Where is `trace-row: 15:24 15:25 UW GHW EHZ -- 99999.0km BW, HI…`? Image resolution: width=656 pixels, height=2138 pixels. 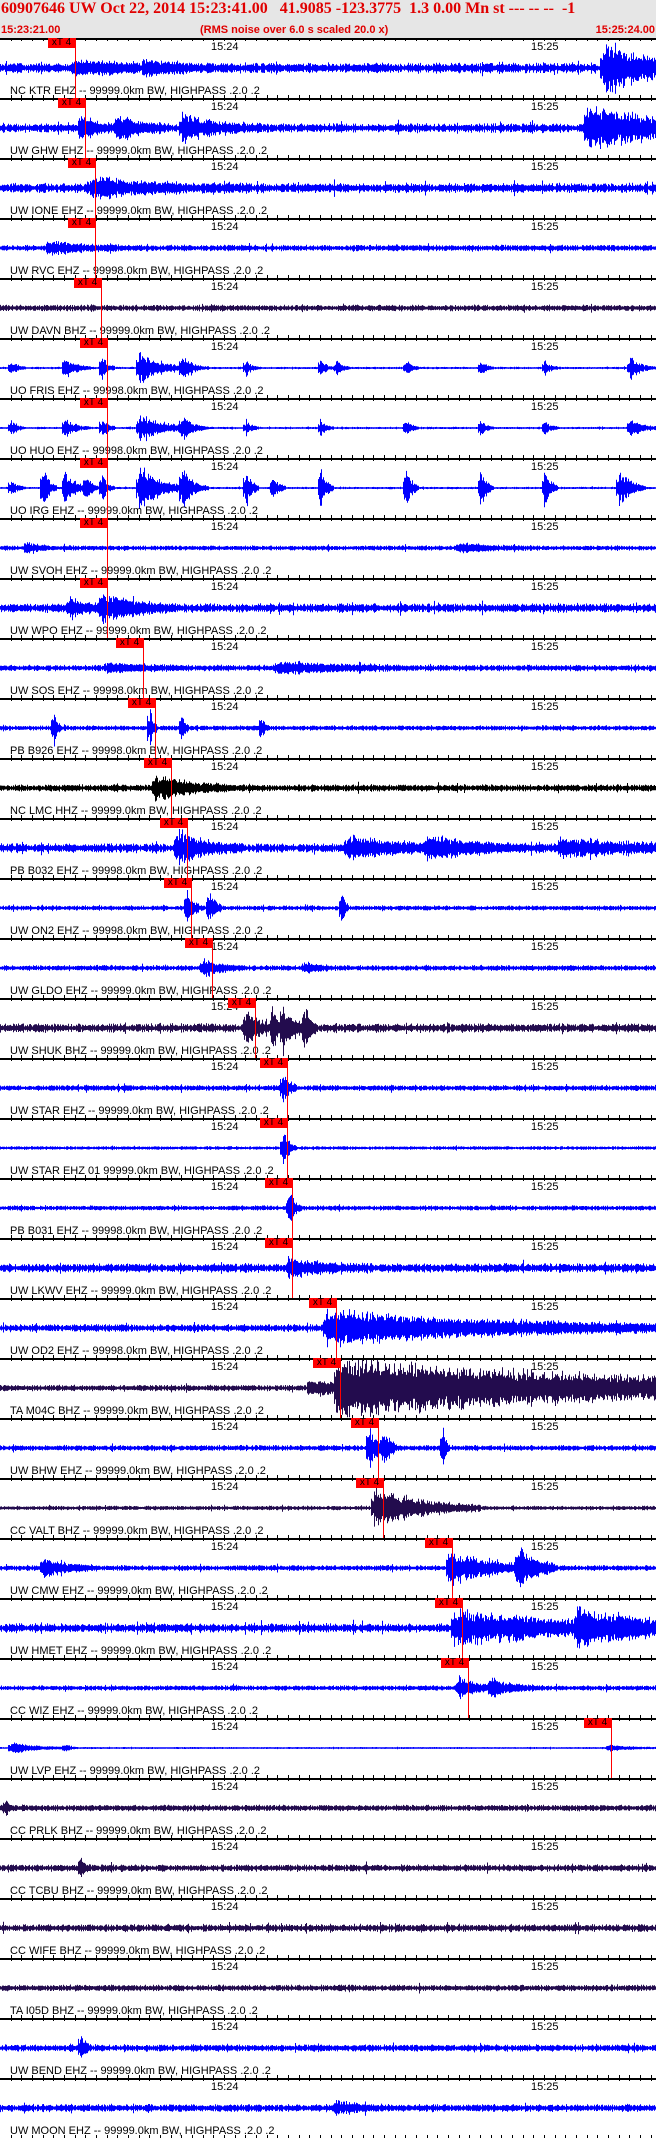
trace-row: 15:24 15:25 UW GHW EHZ -- 99999.0km BW, HI… is located at coordinates (328, 128).